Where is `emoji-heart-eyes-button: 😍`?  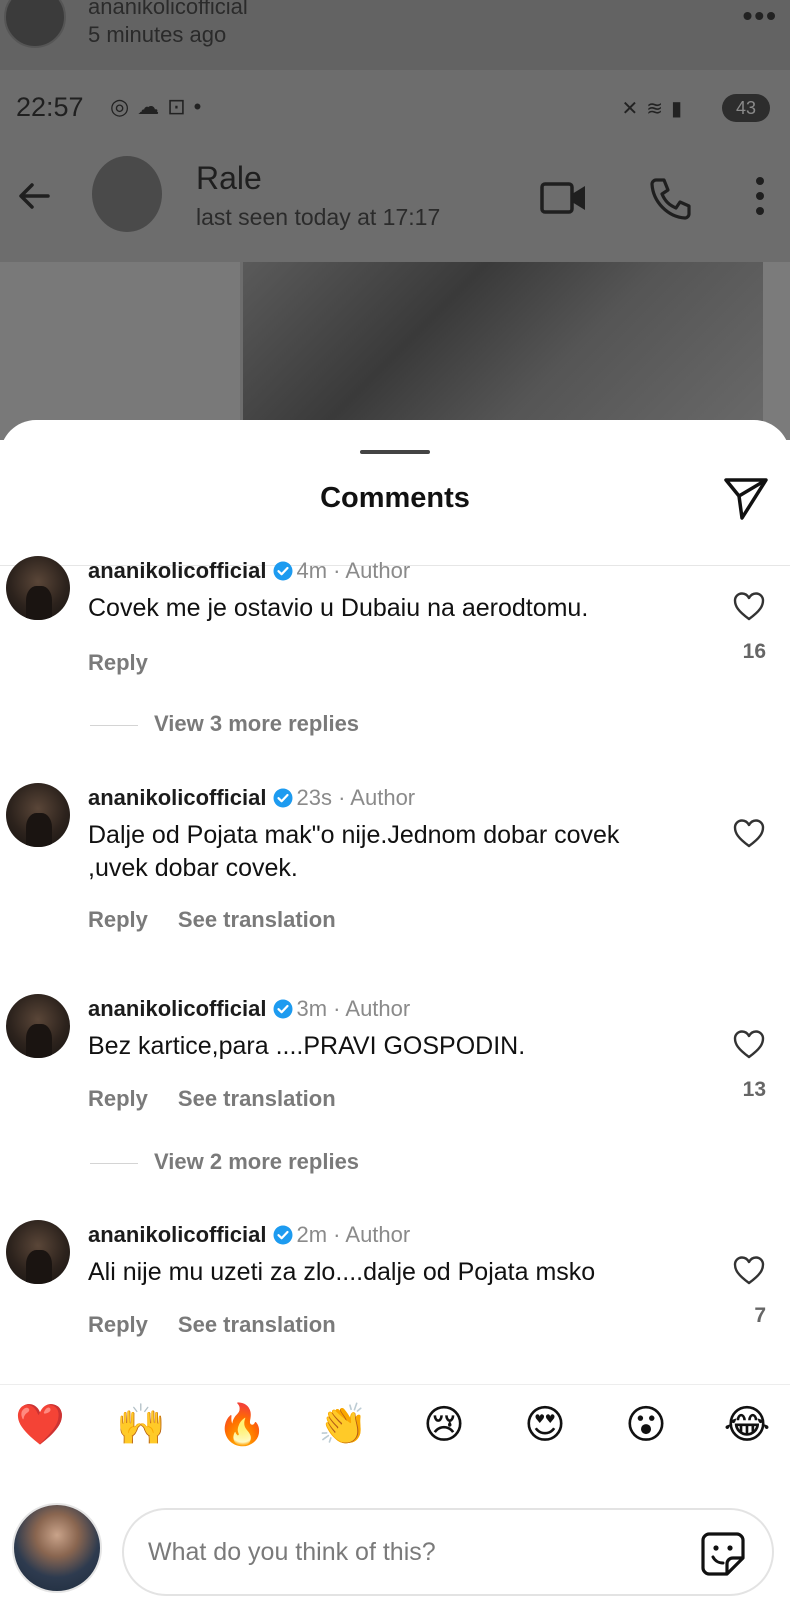
emoji-heart-eyes-button: 😍 is located at coordinates (545, 1425).